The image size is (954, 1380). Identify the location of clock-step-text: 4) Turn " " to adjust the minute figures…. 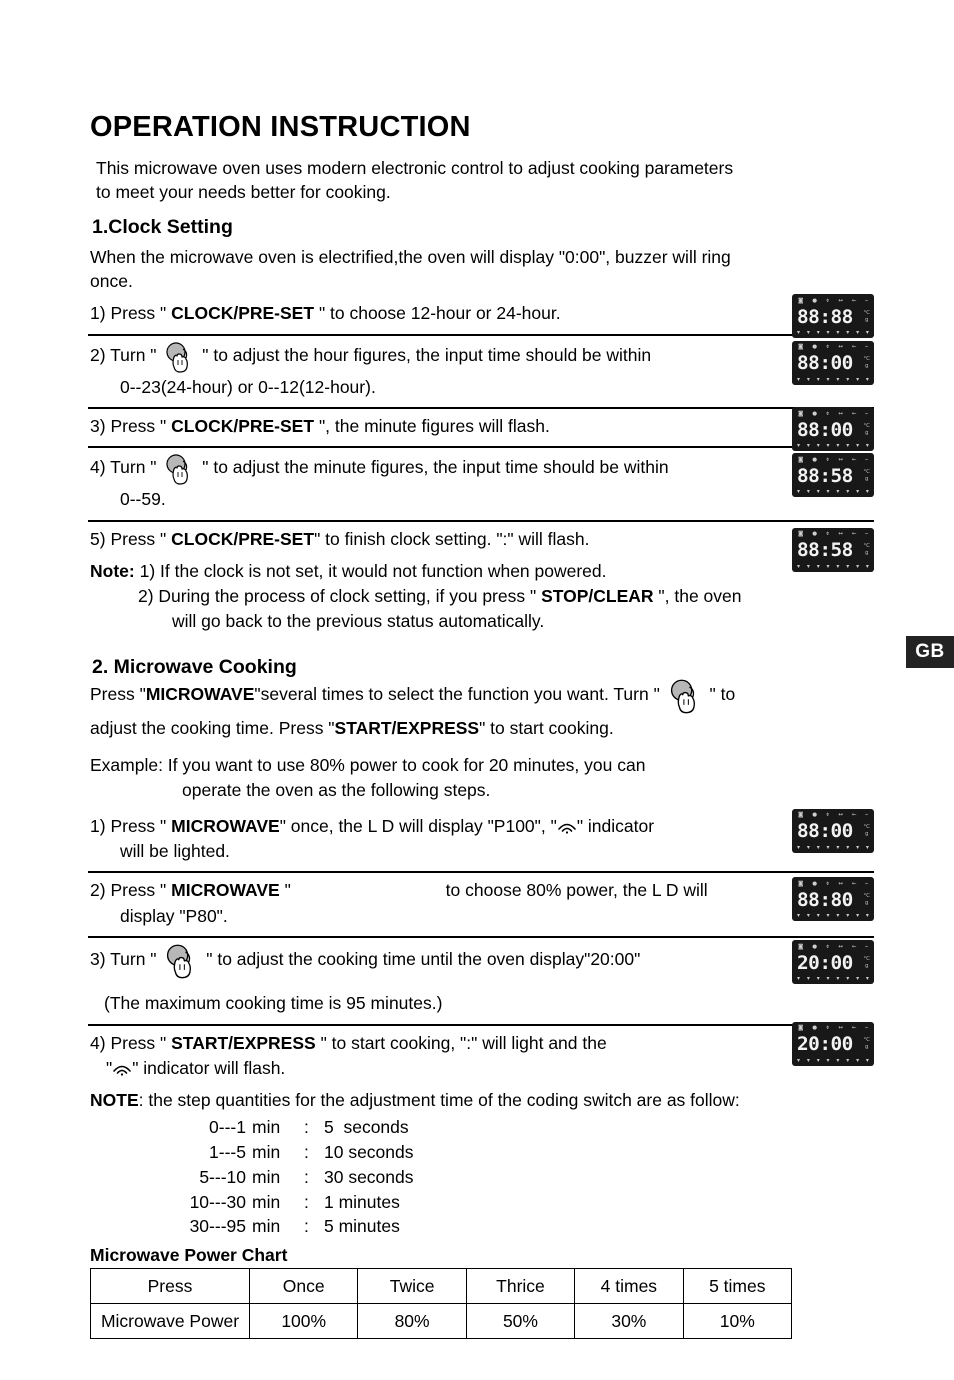
(431, 482).